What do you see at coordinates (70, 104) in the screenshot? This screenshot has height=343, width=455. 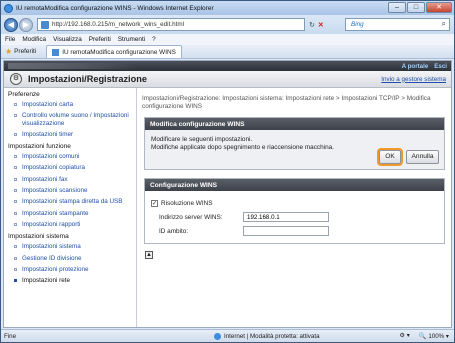 I see `sidebar-item-impostazioni-carta: Impostazioni carta` at bounding box center [70, 104].